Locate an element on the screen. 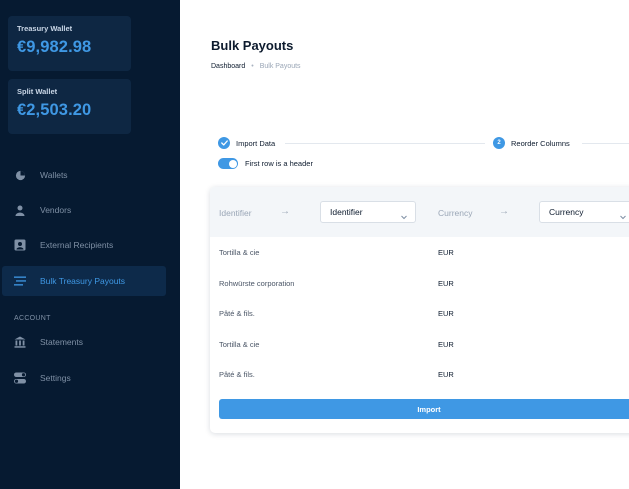 The height and width of the screenshot is (489, 629). step-number: 2 is located at coordinates (499, 143).